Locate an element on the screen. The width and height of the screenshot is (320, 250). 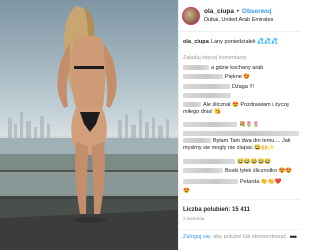
comment-row: Boski tyłek ślicznotko 😍😍 is located at coordinates (241, 171).